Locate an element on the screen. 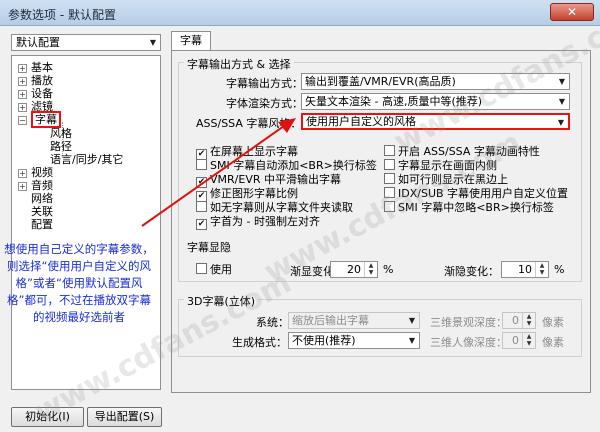 The height and width of the screenshot is (432, 600). annotation-arrow is located at coordinates (218, 172).